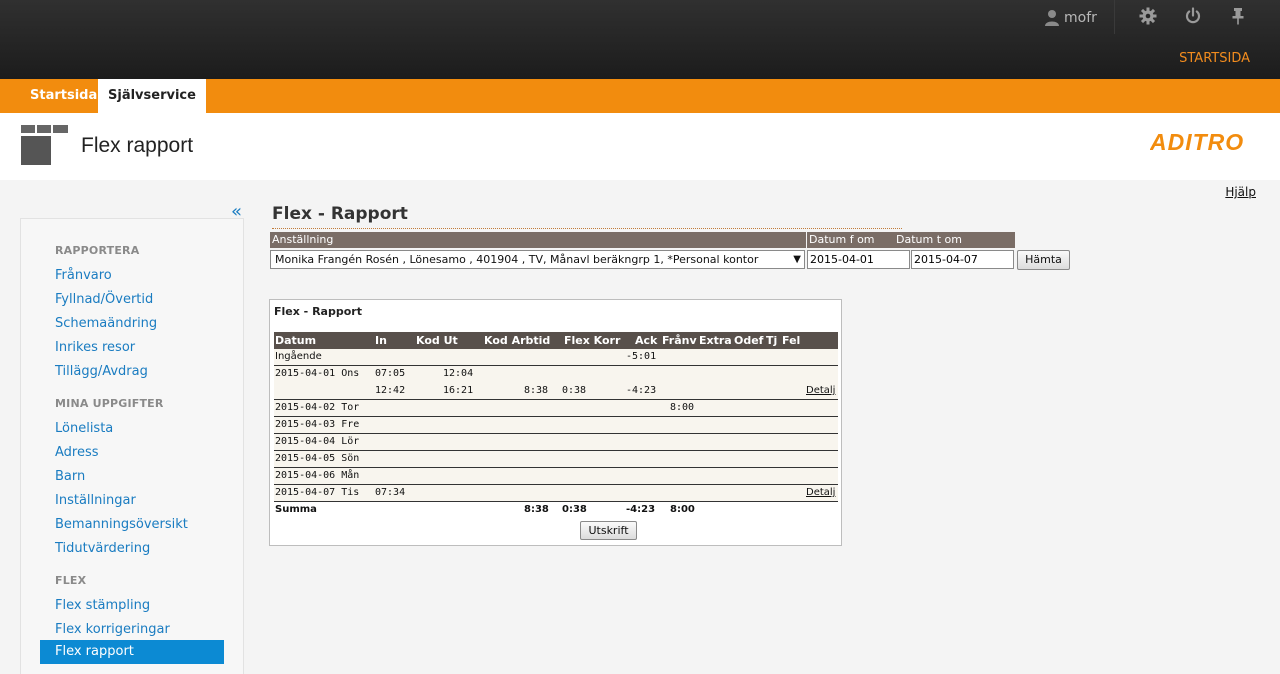 The height and width of the screenshot is (674, 1280). What do you see at coordinates (517, 340) in the screenshot?
I see `col-kod-arbtid: Kod Arbtid` at bounding box center [517, 340].